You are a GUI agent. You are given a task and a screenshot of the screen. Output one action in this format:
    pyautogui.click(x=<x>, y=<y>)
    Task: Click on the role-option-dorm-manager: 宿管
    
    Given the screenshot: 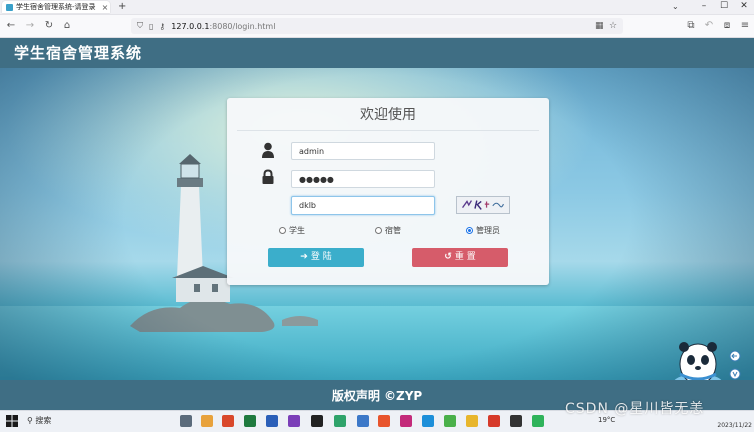 What is the action you would take?
    pyautogui.click(x=388, y=230)
    